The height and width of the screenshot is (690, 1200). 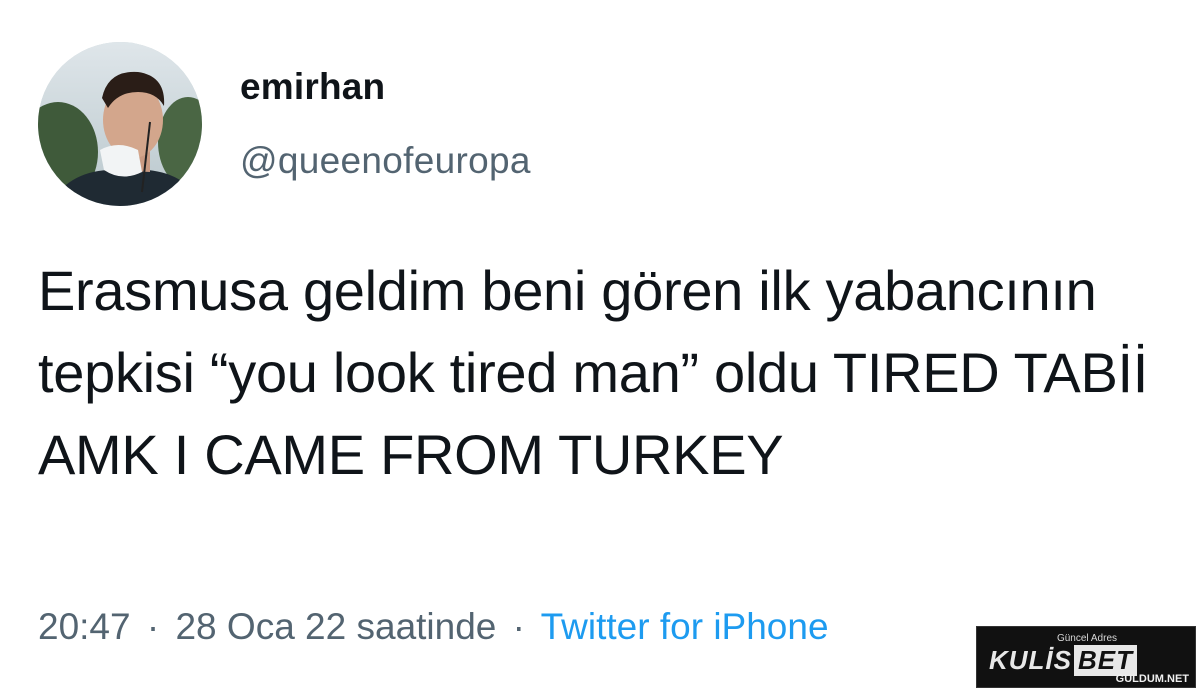 I want to click on watermark-brand-suffix: BET, so click(x=1105, y=660).